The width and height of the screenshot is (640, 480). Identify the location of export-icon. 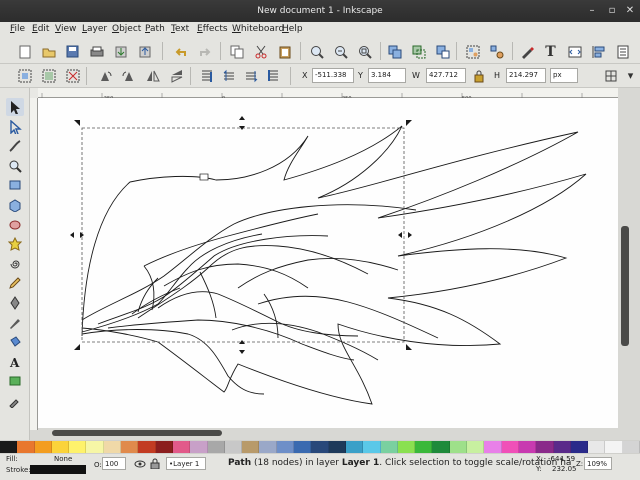
(144, 51).